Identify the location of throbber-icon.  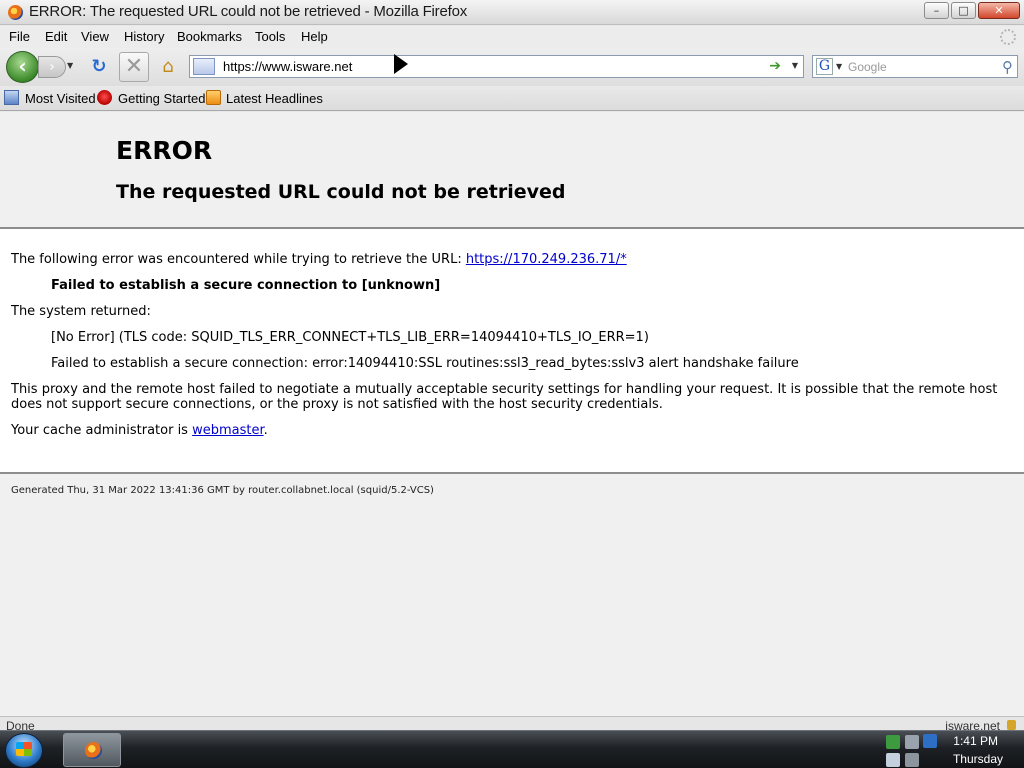
(1008, 37).